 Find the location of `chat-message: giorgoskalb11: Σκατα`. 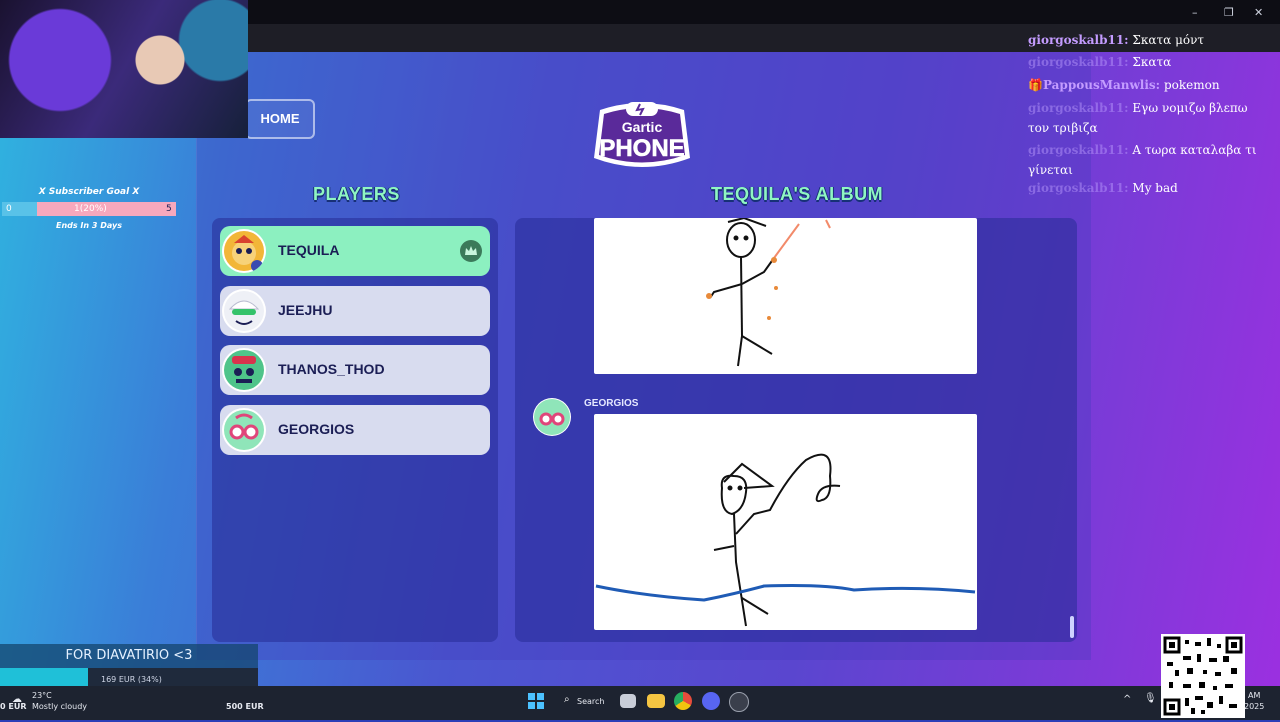

chat-message: giorgoskalb11: Σκατα is located at coordinates (1143, 62).